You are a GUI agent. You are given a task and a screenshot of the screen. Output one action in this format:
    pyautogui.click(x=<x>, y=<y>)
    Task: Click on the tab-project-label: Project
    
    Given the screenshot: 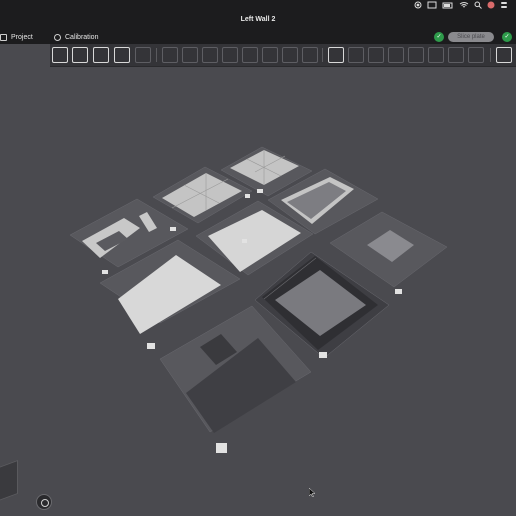 What is the action you would take?
    pyautogui.click(x=22, y=37)
    